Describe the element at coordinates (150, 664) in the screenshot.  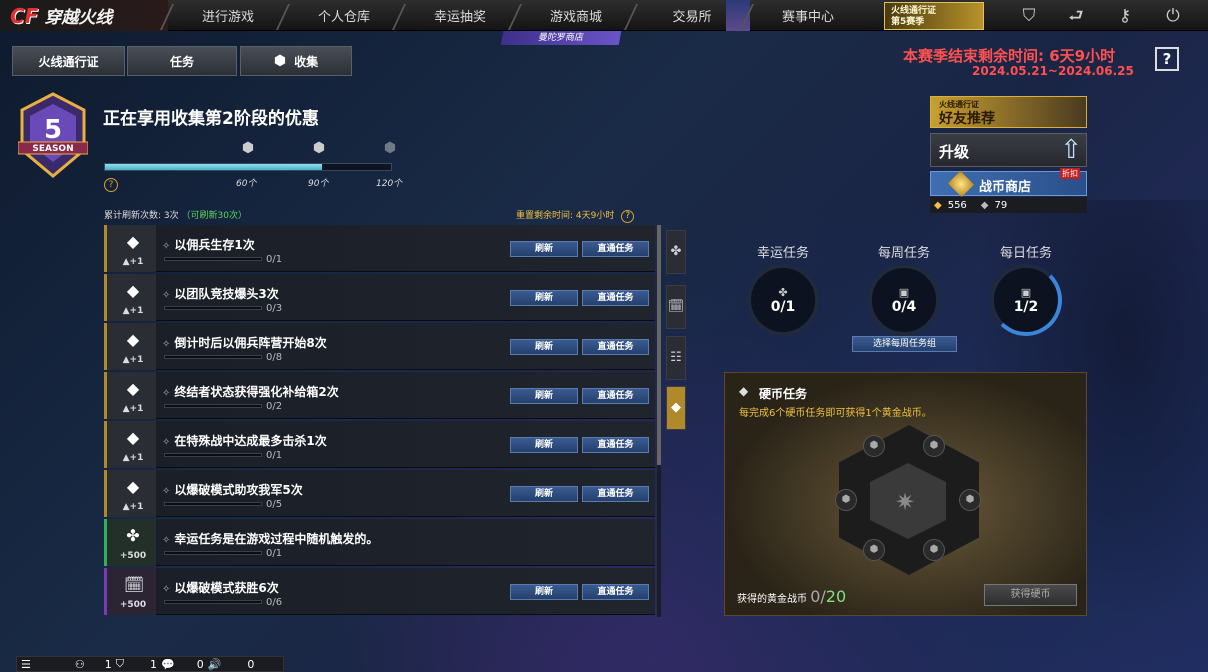
I see `bottom-status-bar: ☰ ⚇ 1 ⛉ 1 💬 0 🔊 0` at that location.